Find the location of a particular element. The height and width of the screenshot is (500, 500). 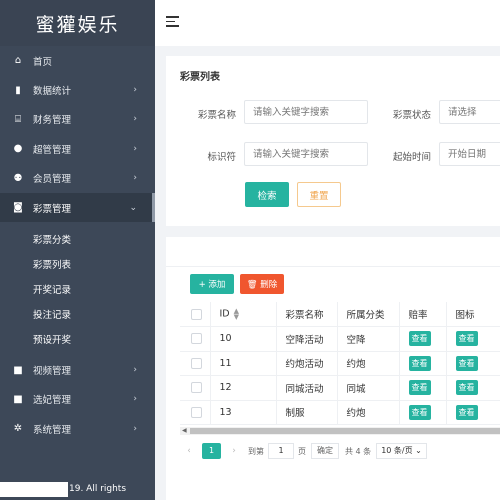

next-page-icon: › is located at coordinates (234, 451).